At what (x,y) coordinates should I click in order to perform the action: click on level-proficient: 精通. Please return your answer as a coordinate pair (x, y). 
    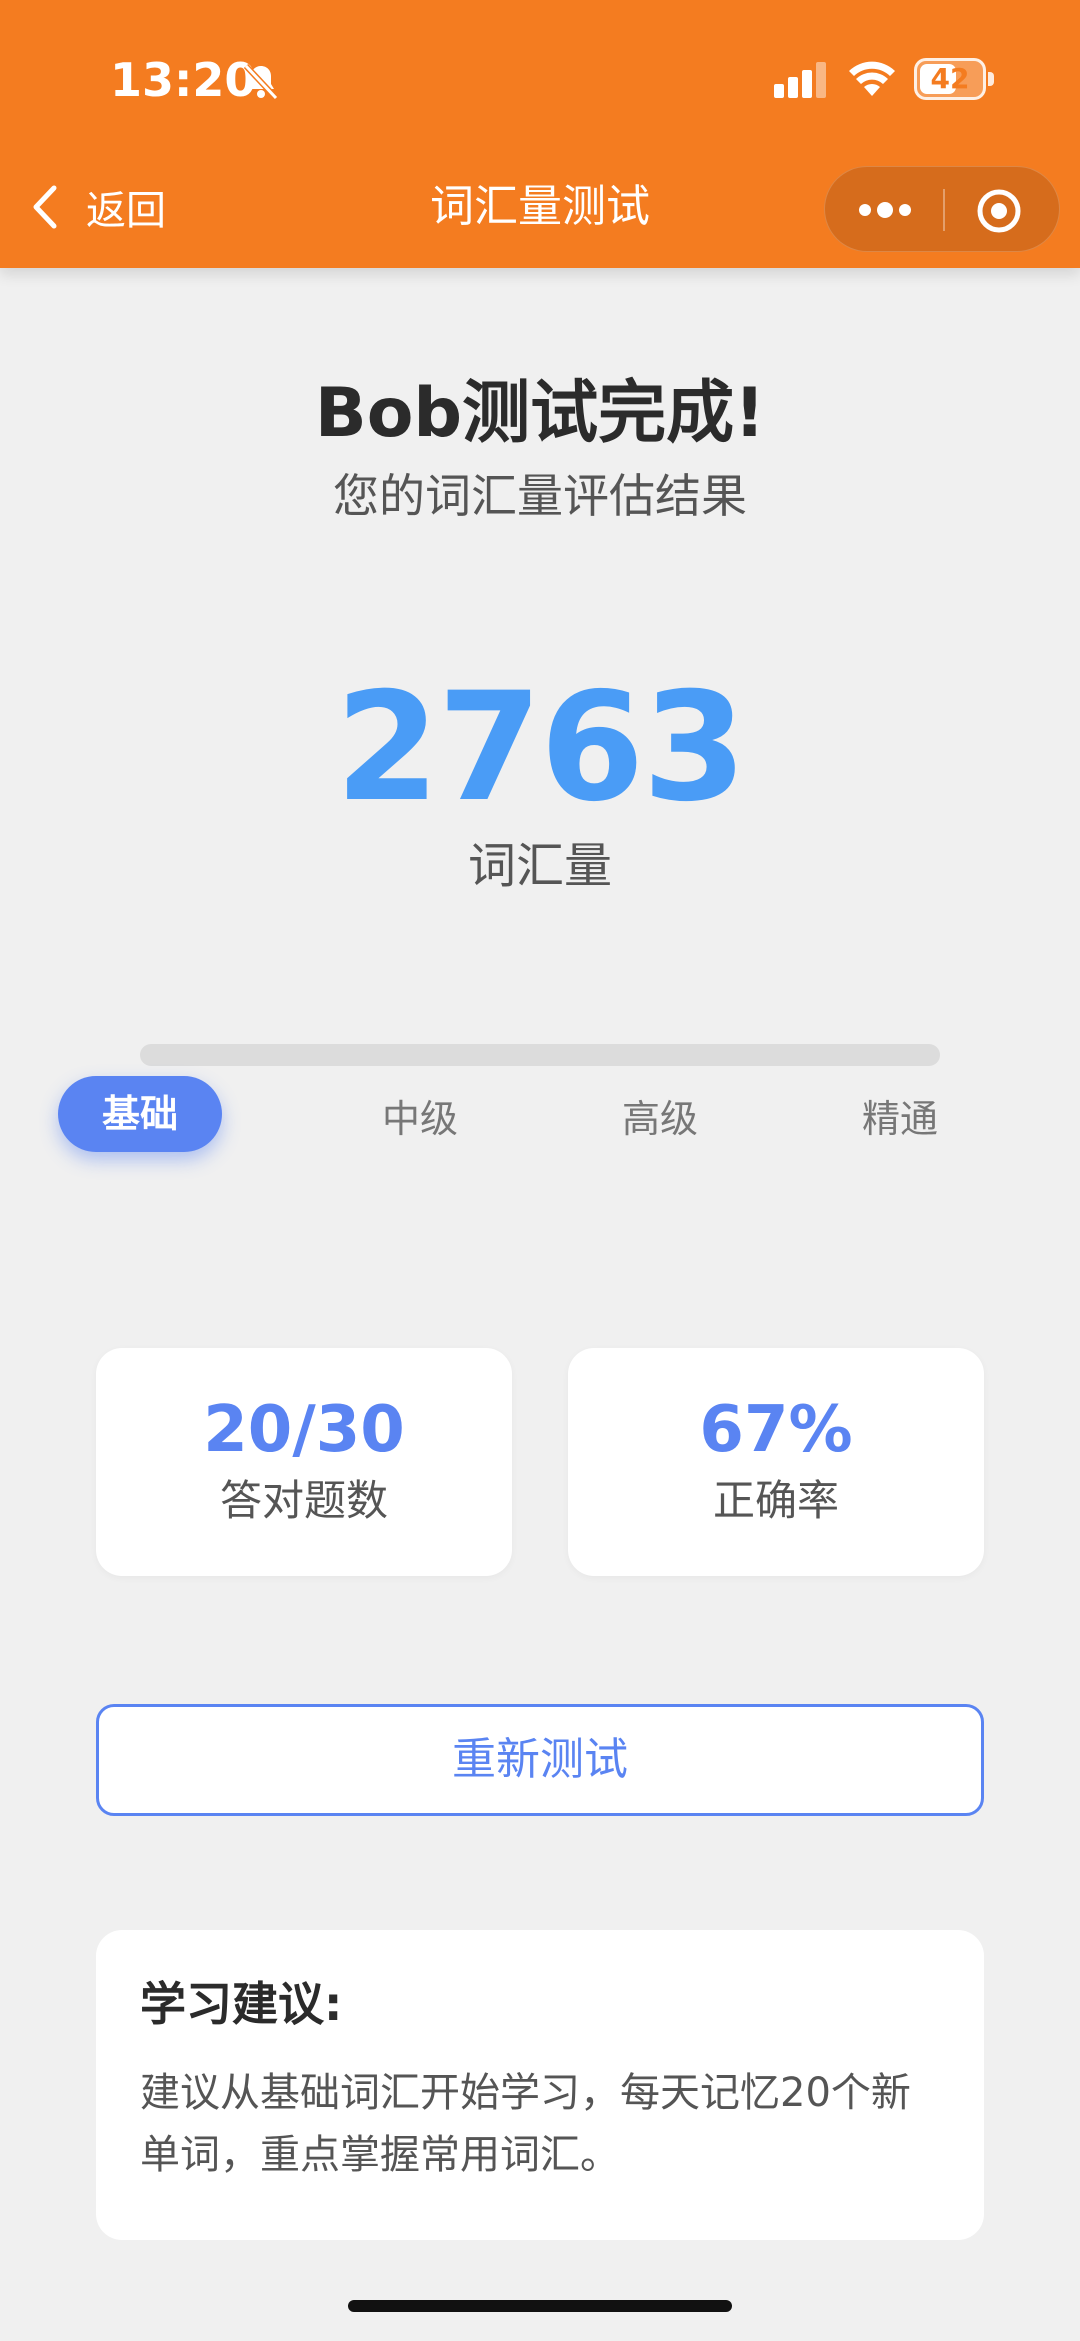
    Looking at the image, I should click on (900, 1119).